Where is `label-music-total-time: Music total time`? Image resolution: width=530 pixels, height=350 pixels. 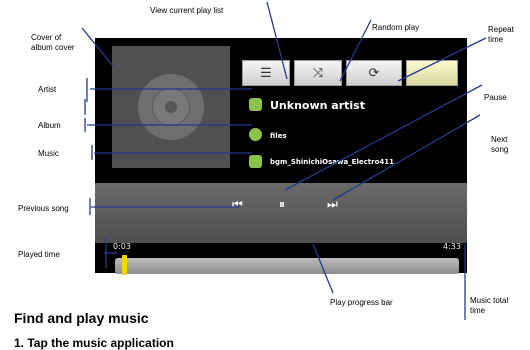
label-music-total-time: Music total time is located at coordinates (489, 305).